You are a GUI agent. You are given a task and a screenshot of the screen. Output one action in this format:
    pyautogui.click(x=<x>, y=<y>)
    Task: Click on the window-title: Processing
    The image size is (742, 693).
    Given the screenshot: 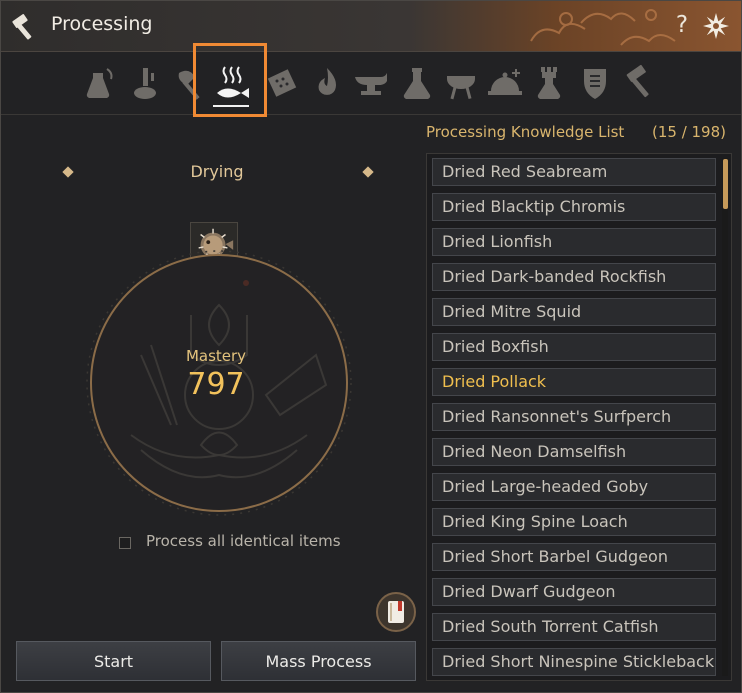 What is the action you would take?
    pyautogui.click(x=102, y=24)
    